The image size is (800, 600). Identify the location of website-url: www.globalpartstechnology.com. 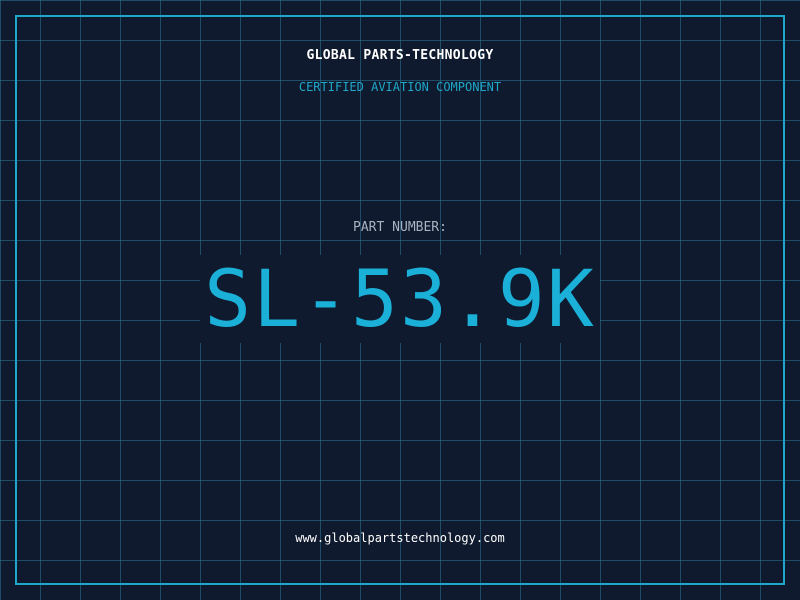
(400, 538).